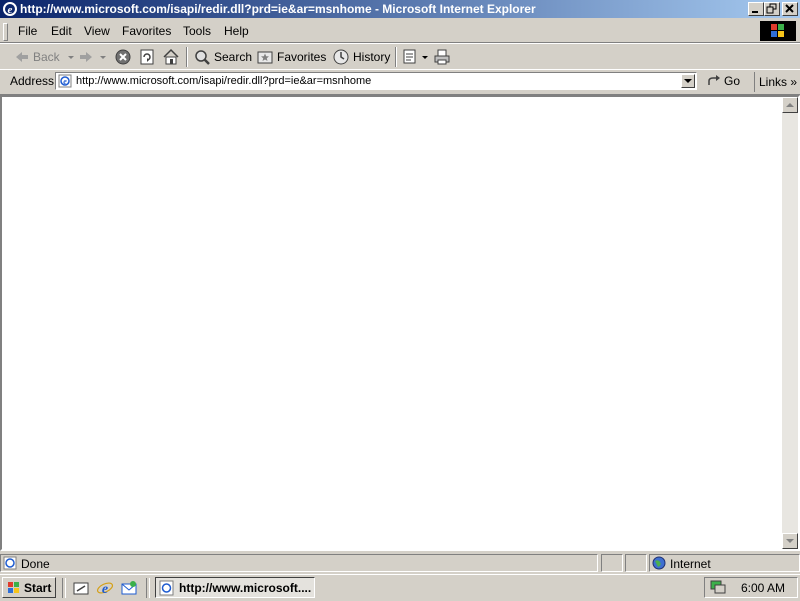 This screenshot has height=601, width=800. I want to click on quicklaunch-ie-button: e, so click(105, 588).